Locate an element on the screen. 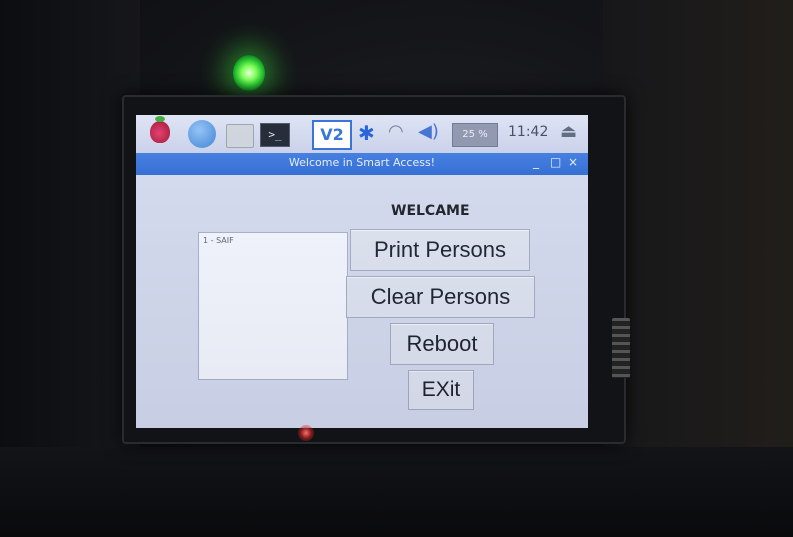 This screenshot has width=793, height=537. cpu-monitor-icon: 25 % is located at coordinates (475, 135).